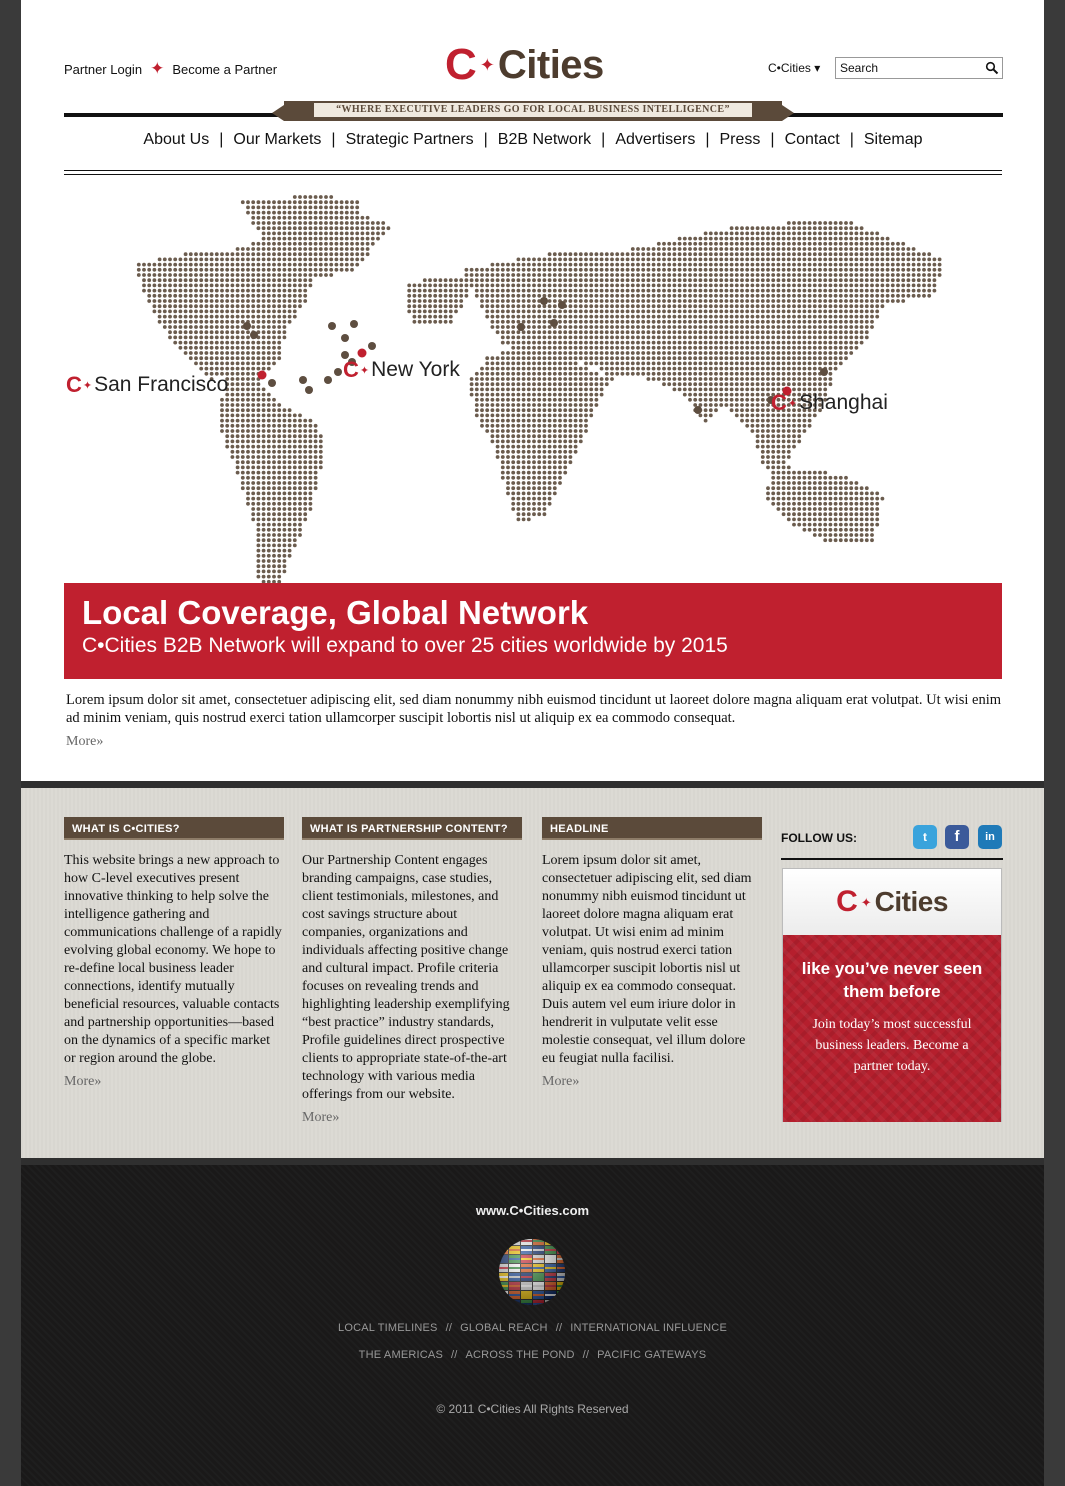  I want to click on footer-link: ACROSS THE POND, so click(520, 1355).